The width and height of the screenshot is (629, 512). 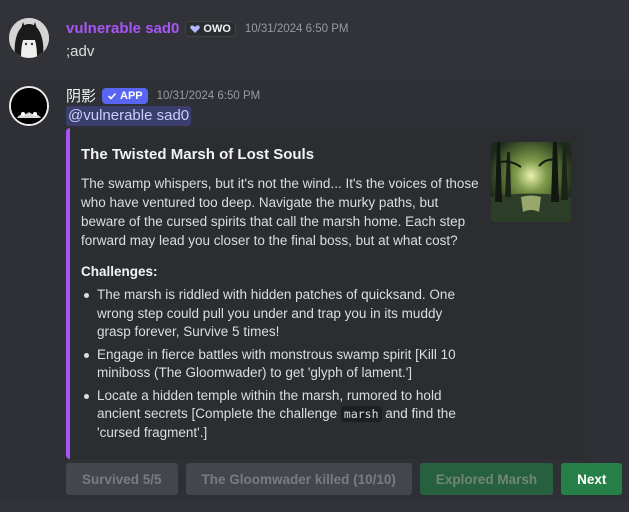 I want to click on chat-background, so click(x=314, y=506).